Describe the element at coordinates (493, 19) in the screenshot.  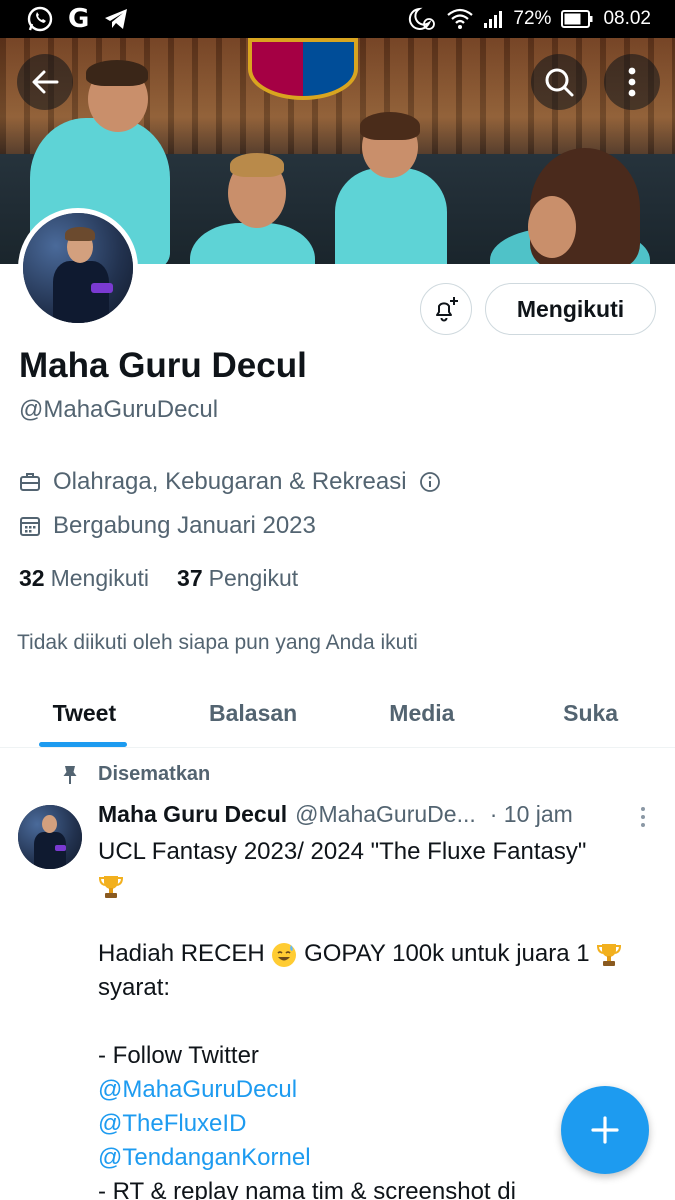
I see `signal-icon` at that location.